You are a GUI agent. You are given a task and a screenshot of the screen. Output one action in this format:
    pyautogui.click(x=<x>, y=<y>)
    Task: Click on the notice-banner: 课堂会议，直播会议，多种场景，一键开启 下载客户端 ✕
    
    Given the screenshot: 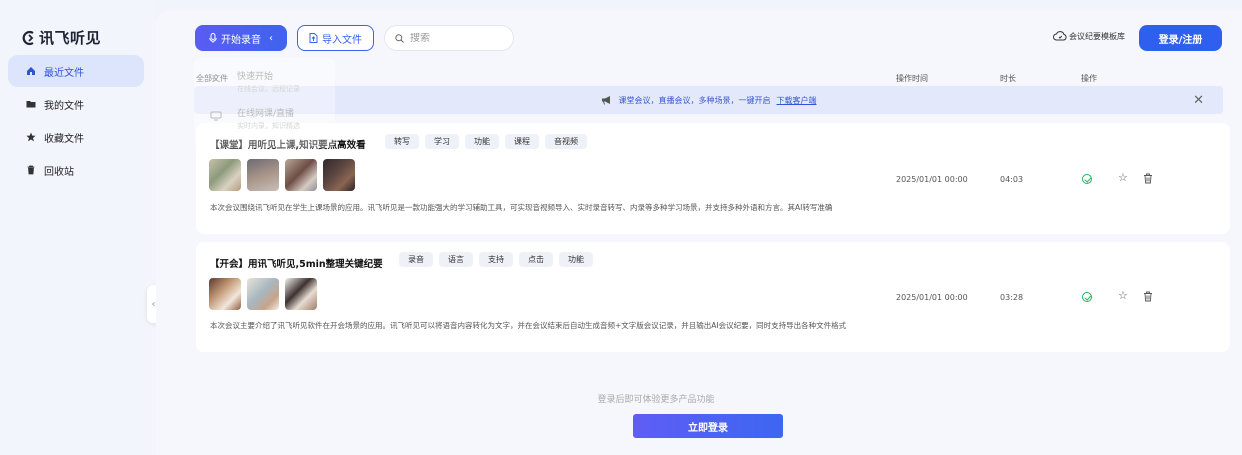 What is the action you would take?
    pyautogui.click(x=708, y=100)
    